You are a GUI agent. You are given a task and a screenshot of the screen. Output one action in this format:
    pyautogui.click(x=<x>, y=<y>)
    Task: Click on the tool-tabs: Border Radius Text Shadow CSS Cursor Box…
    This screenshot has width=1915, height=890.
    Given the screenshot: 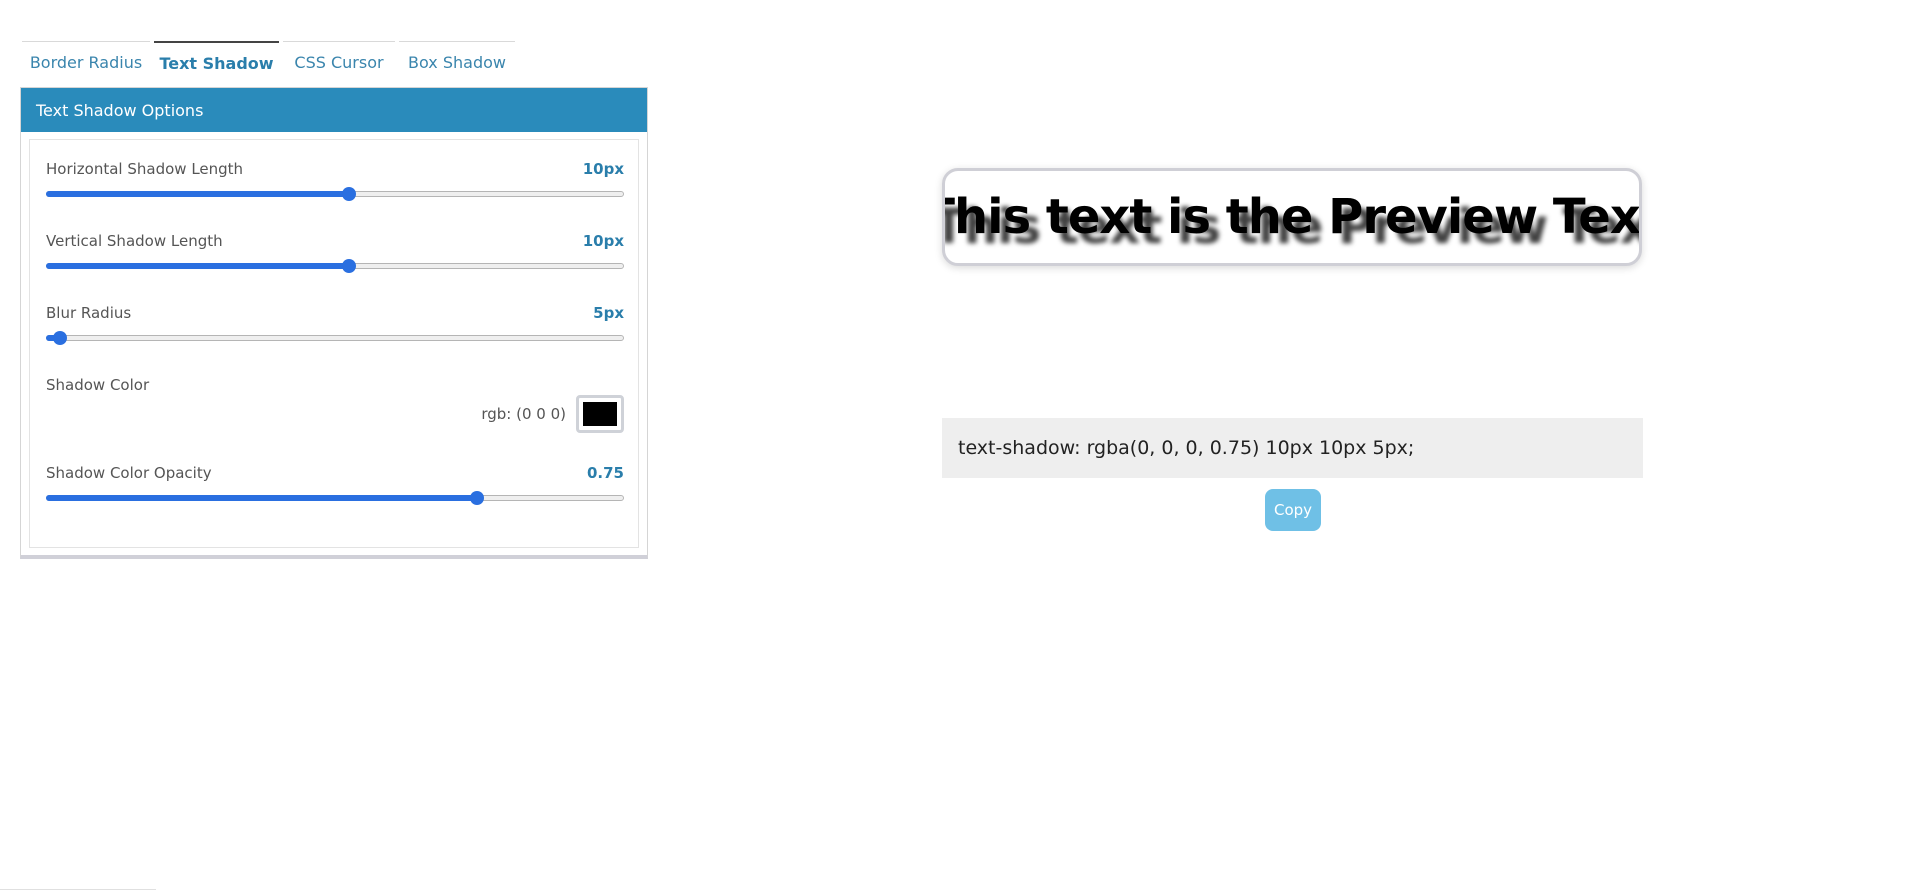 What is the action you would take?
    pyautogui.click(x=270, y=62)
    